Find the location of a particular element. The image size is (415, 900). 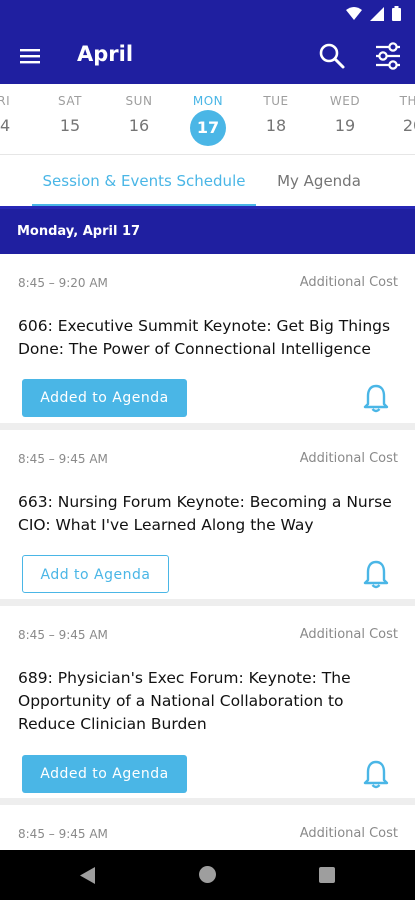

day-name: FRI is located at coordinates (5, 101).